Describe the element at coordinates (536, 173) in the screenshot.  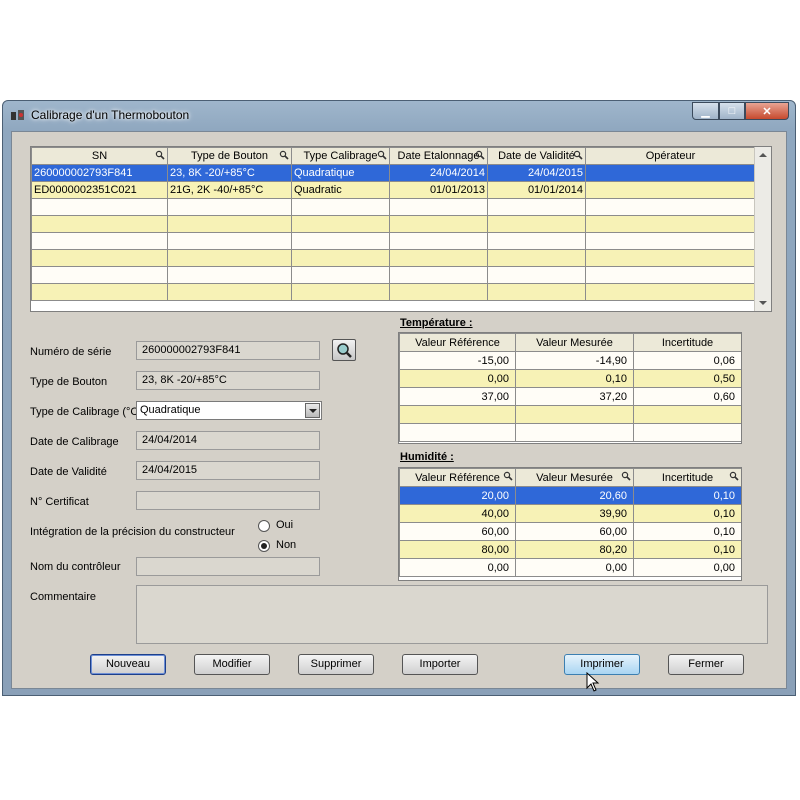
I see `table-cell: 24/04/2015` at that location.